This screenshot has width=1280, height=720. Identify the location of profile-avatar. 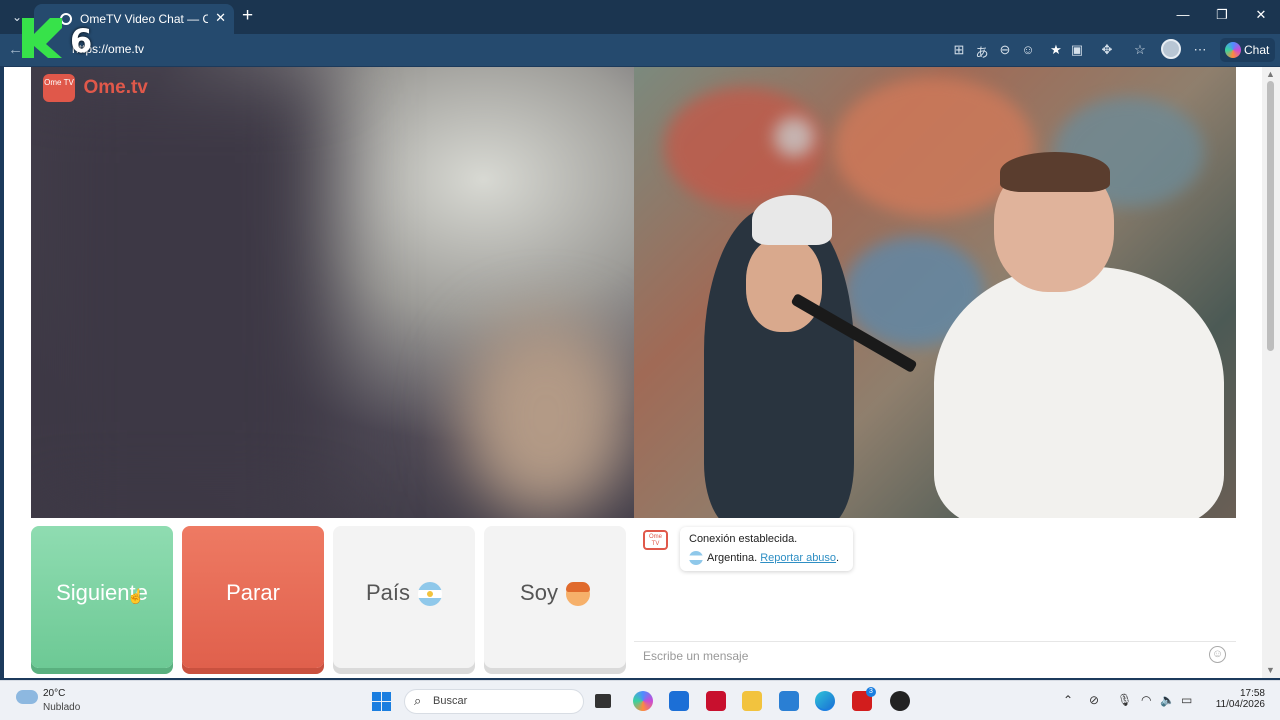
(1171, 49).